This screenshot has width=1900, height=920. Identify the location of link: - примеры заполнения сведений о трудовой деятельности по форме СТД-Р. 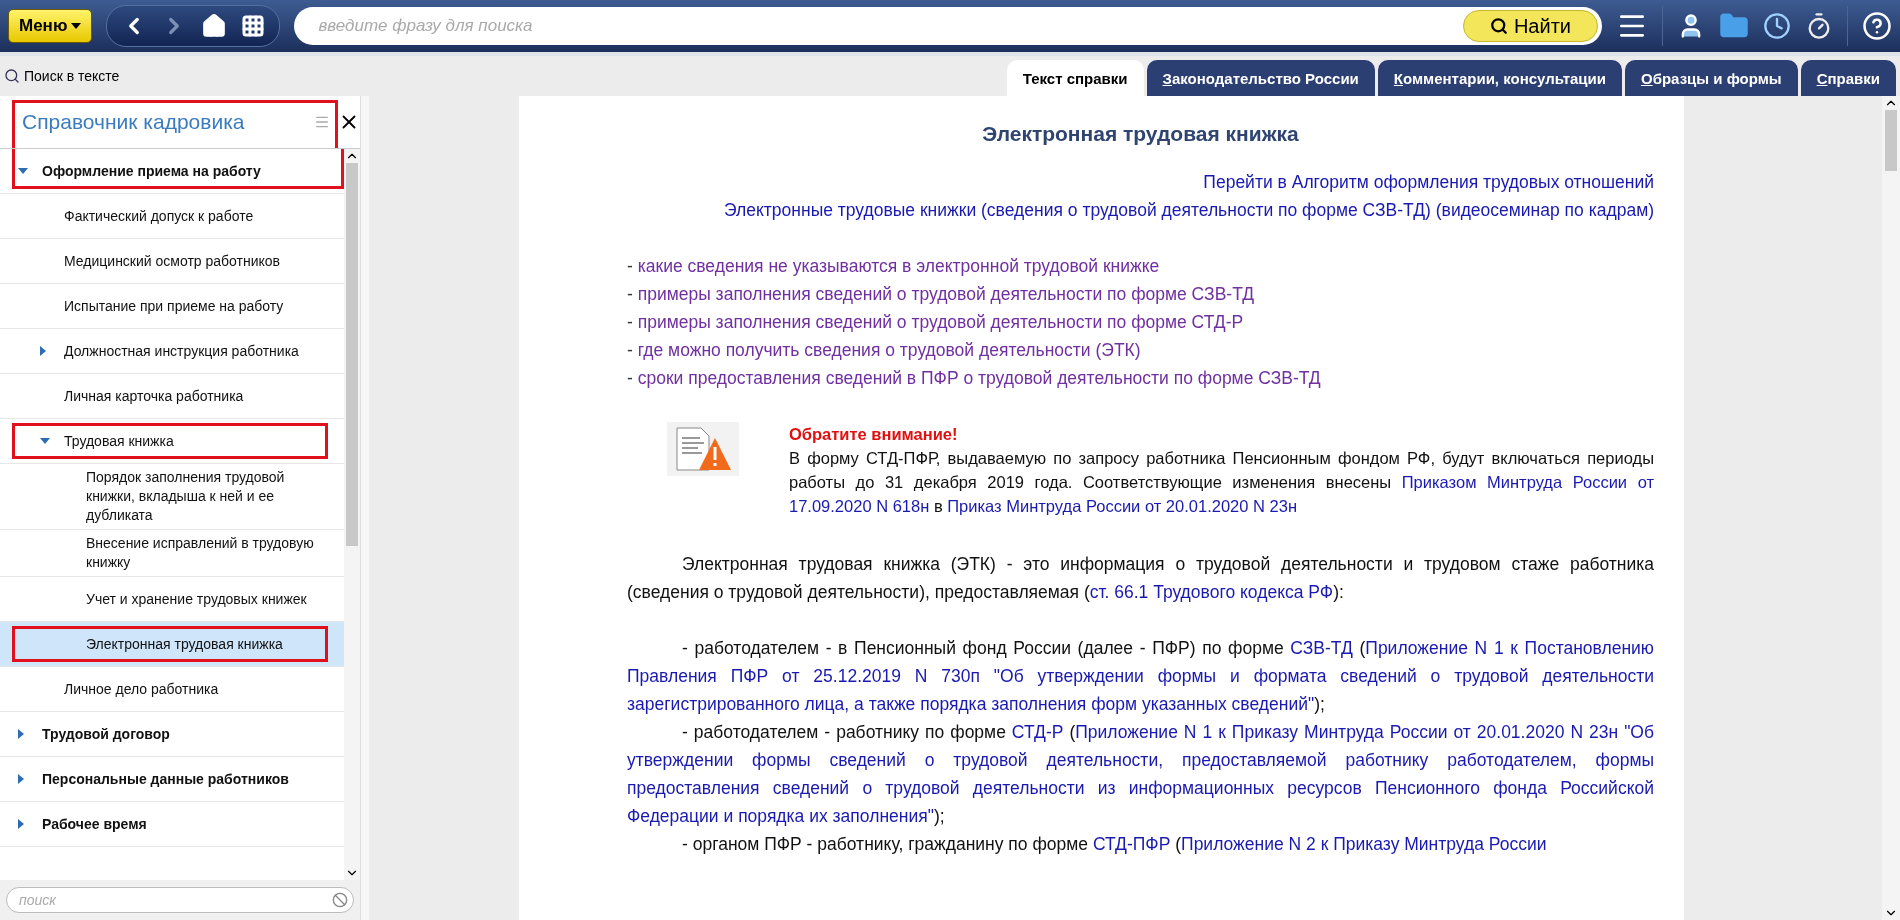
(1140, 322).